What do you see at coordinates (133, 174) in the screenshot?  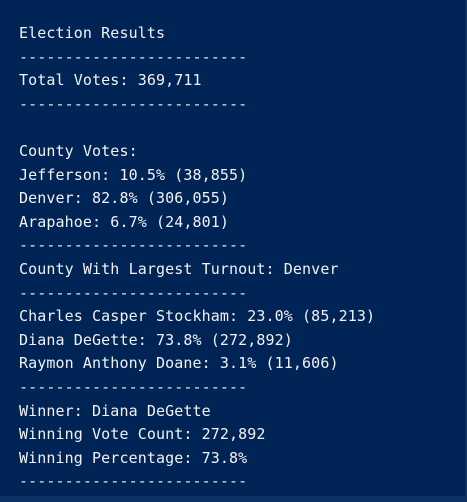 I see `county-result-jefferson: Jefferson: 10.5% (38,855)` at bounding box center [133, 174].